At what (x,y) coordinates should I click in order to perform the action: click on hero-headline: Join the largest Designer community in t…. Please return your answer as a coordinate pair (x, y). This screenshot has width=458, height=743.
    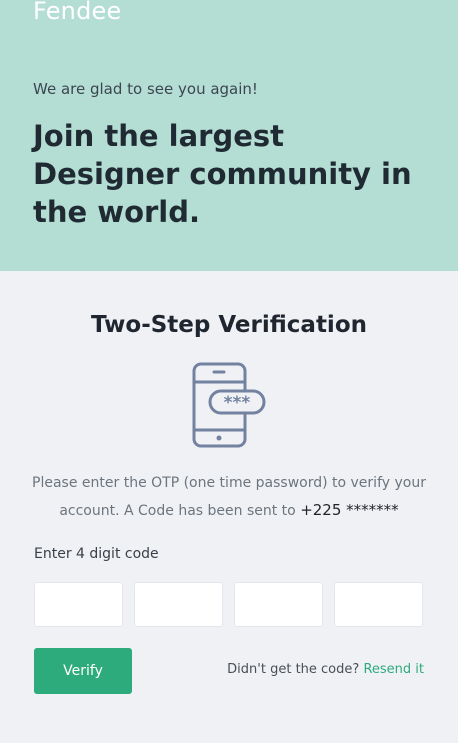
    Looking at the image, I should click on (222, 174).